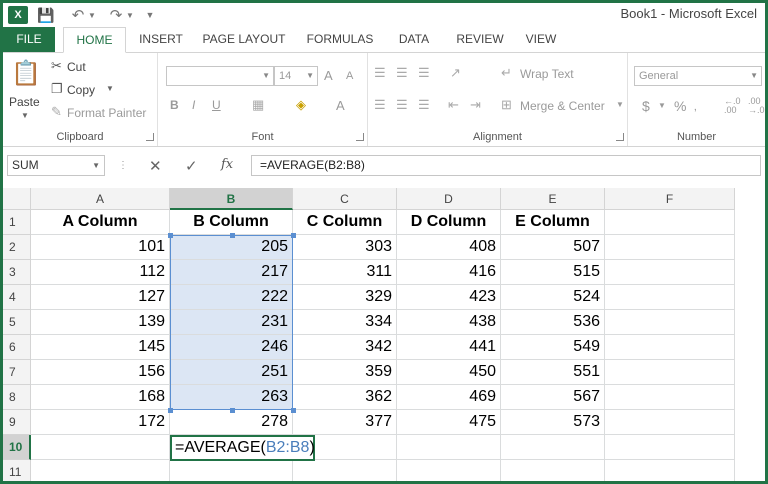 The height and width of the screenshot is (484, 768). I want to click on underline-button: U, so click(216, 105).